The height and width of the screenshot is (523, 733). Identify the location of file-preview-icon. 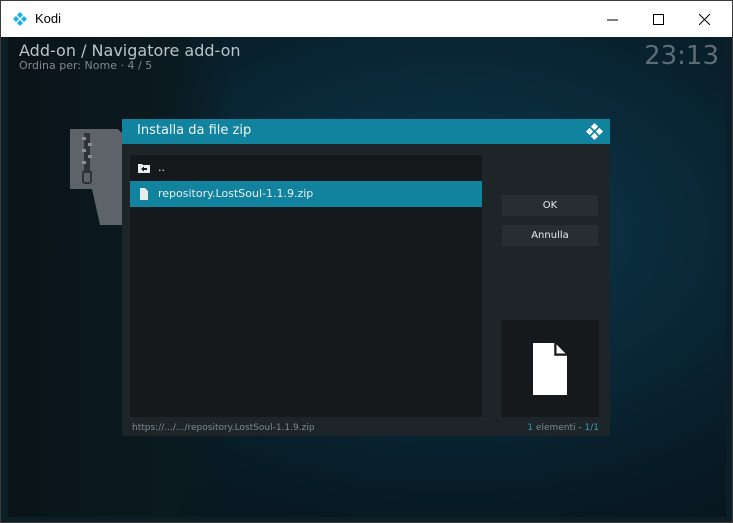
(550, 368).